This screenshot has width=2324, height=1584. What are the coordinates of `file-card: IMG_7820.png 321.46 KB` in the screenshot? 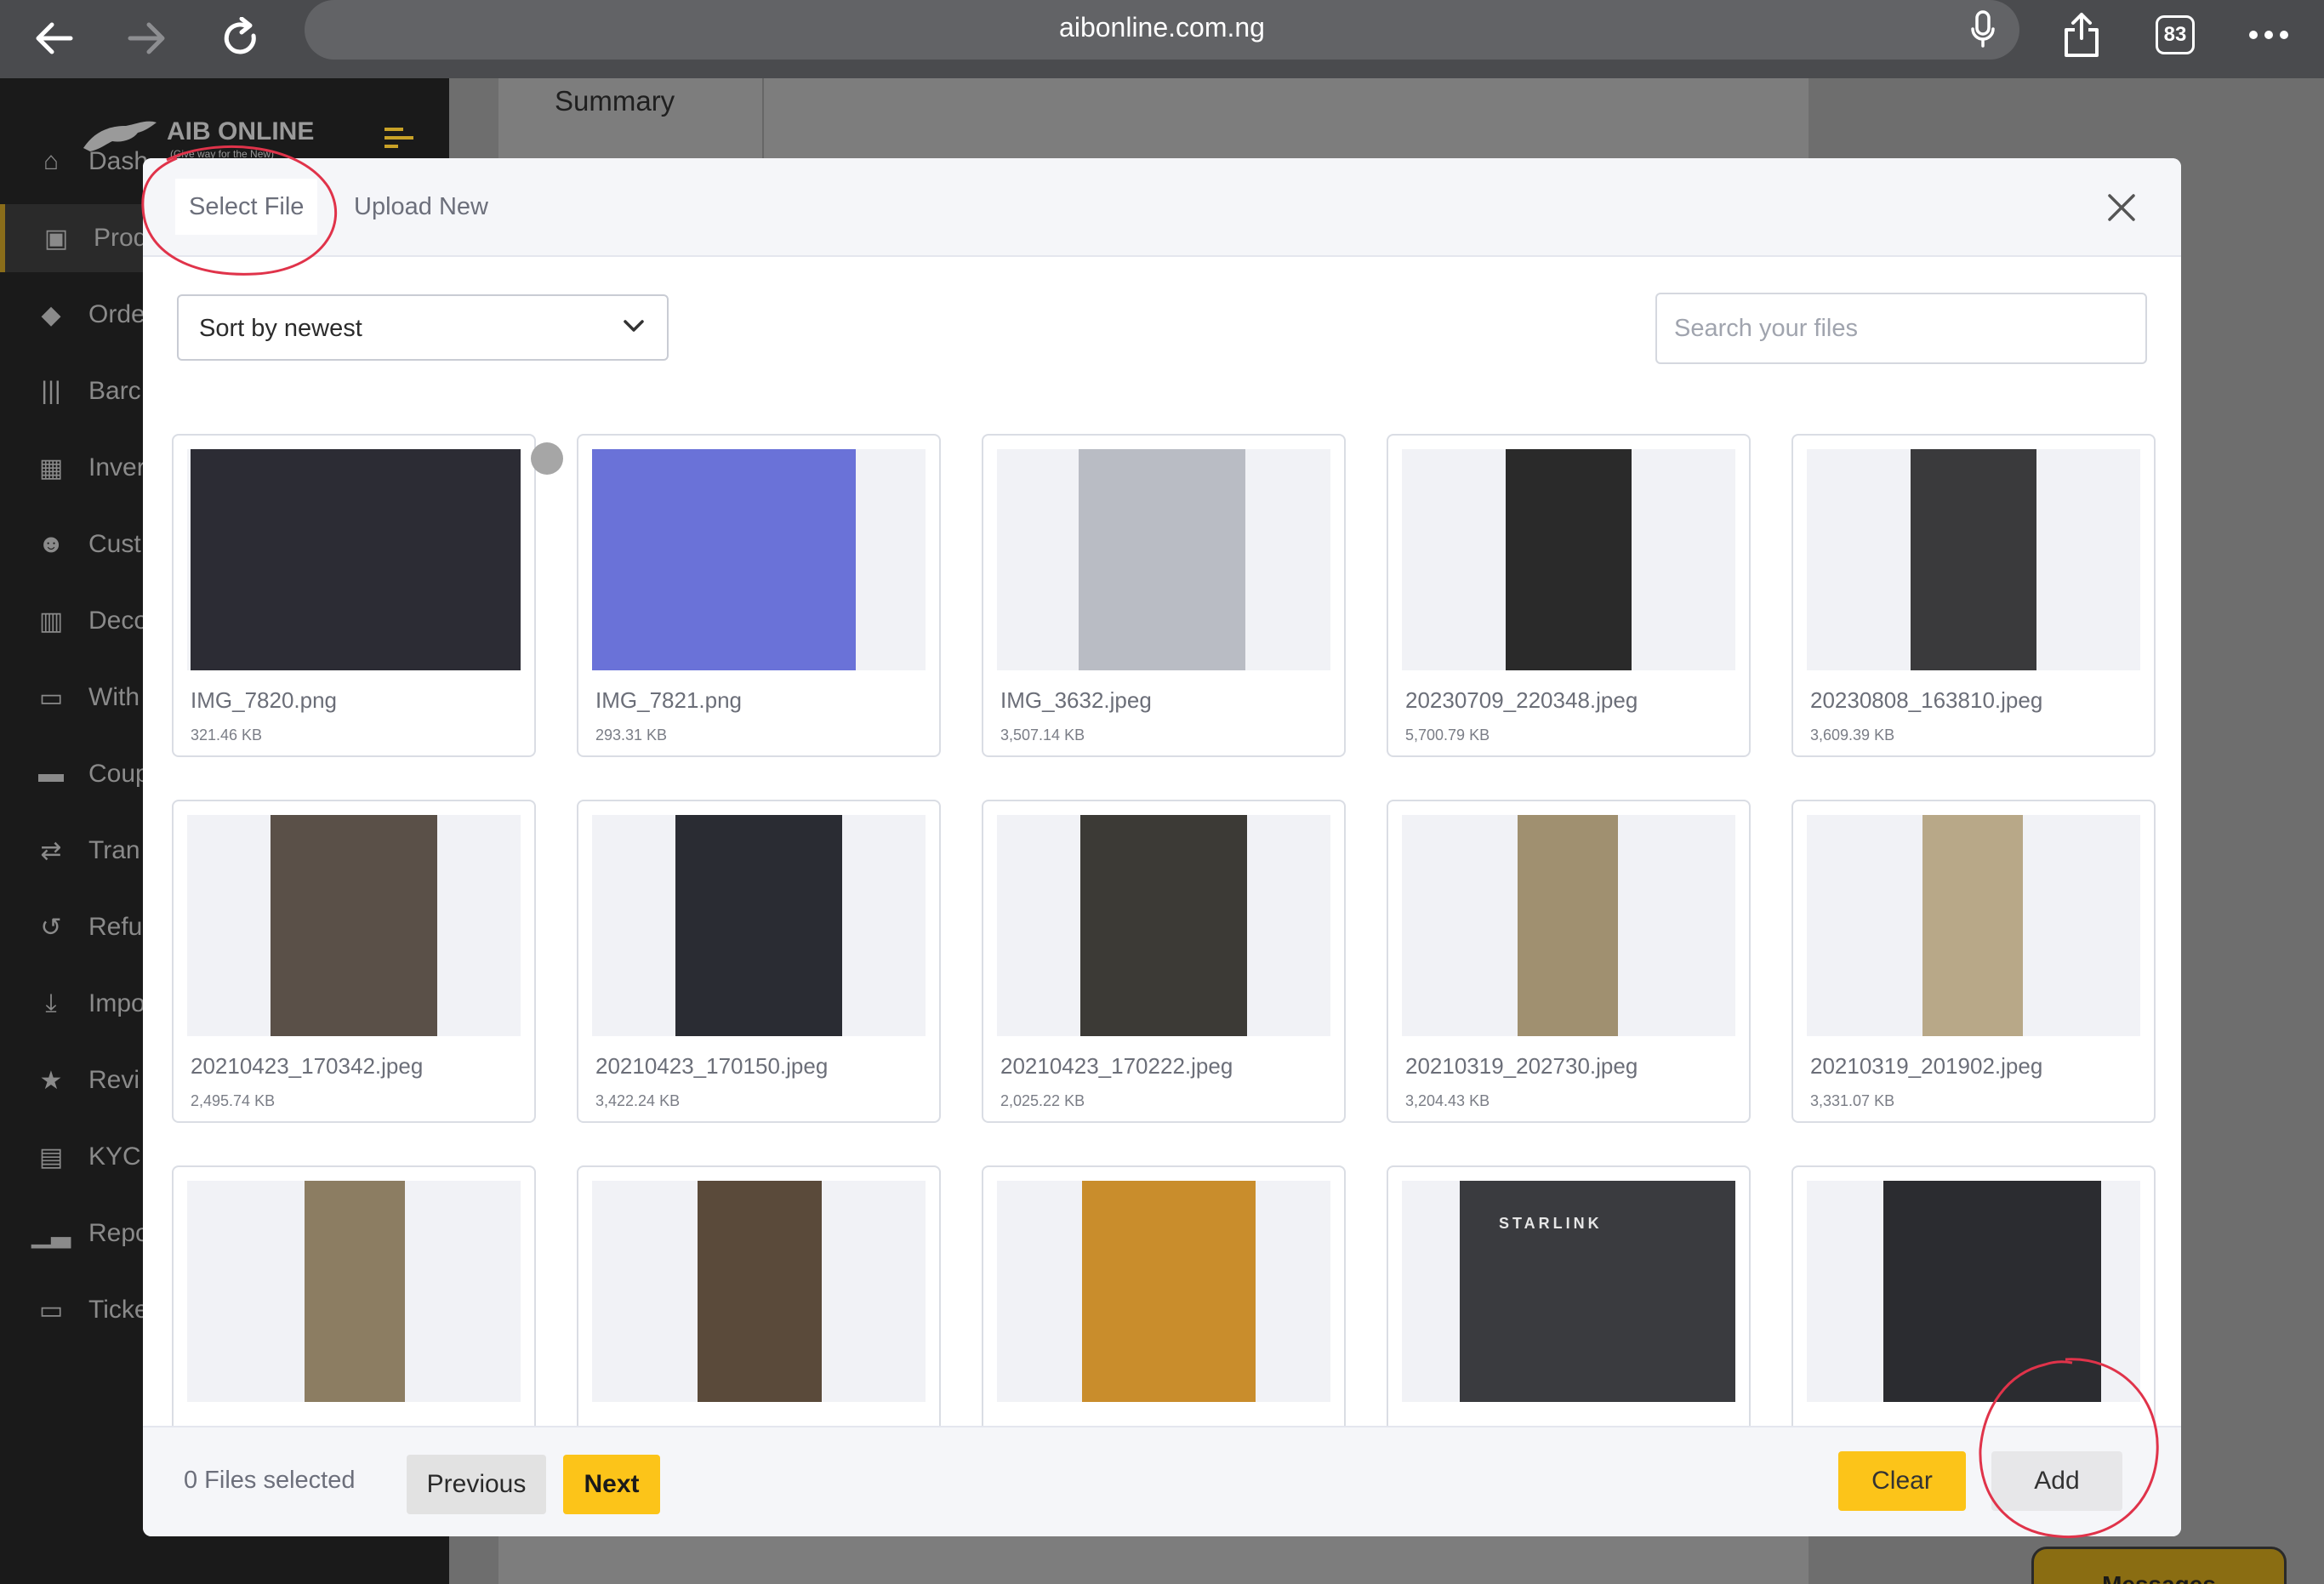 It's located at (354, 595).